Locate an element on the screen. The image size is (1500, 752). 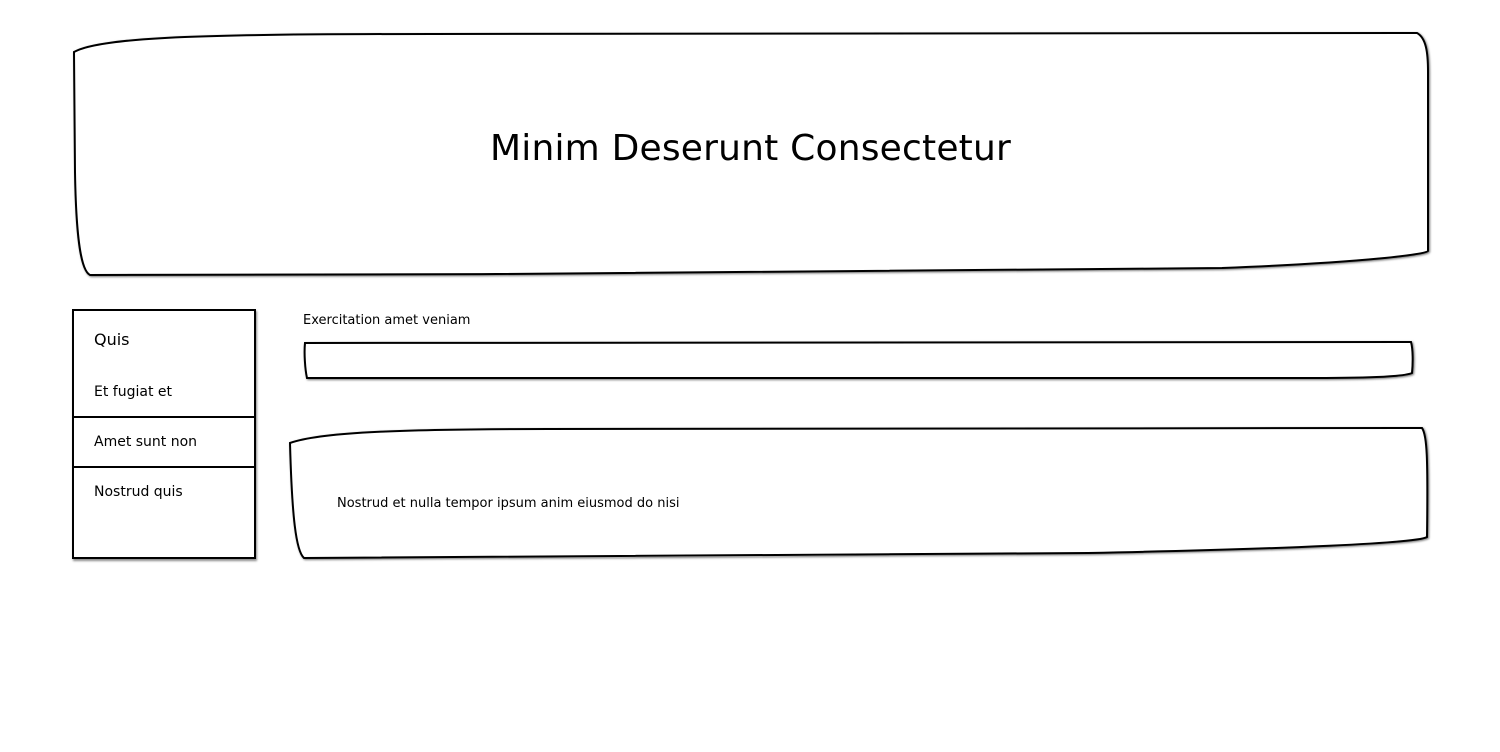
sidebar-heading: Quis is located at coordinates (112, 339).